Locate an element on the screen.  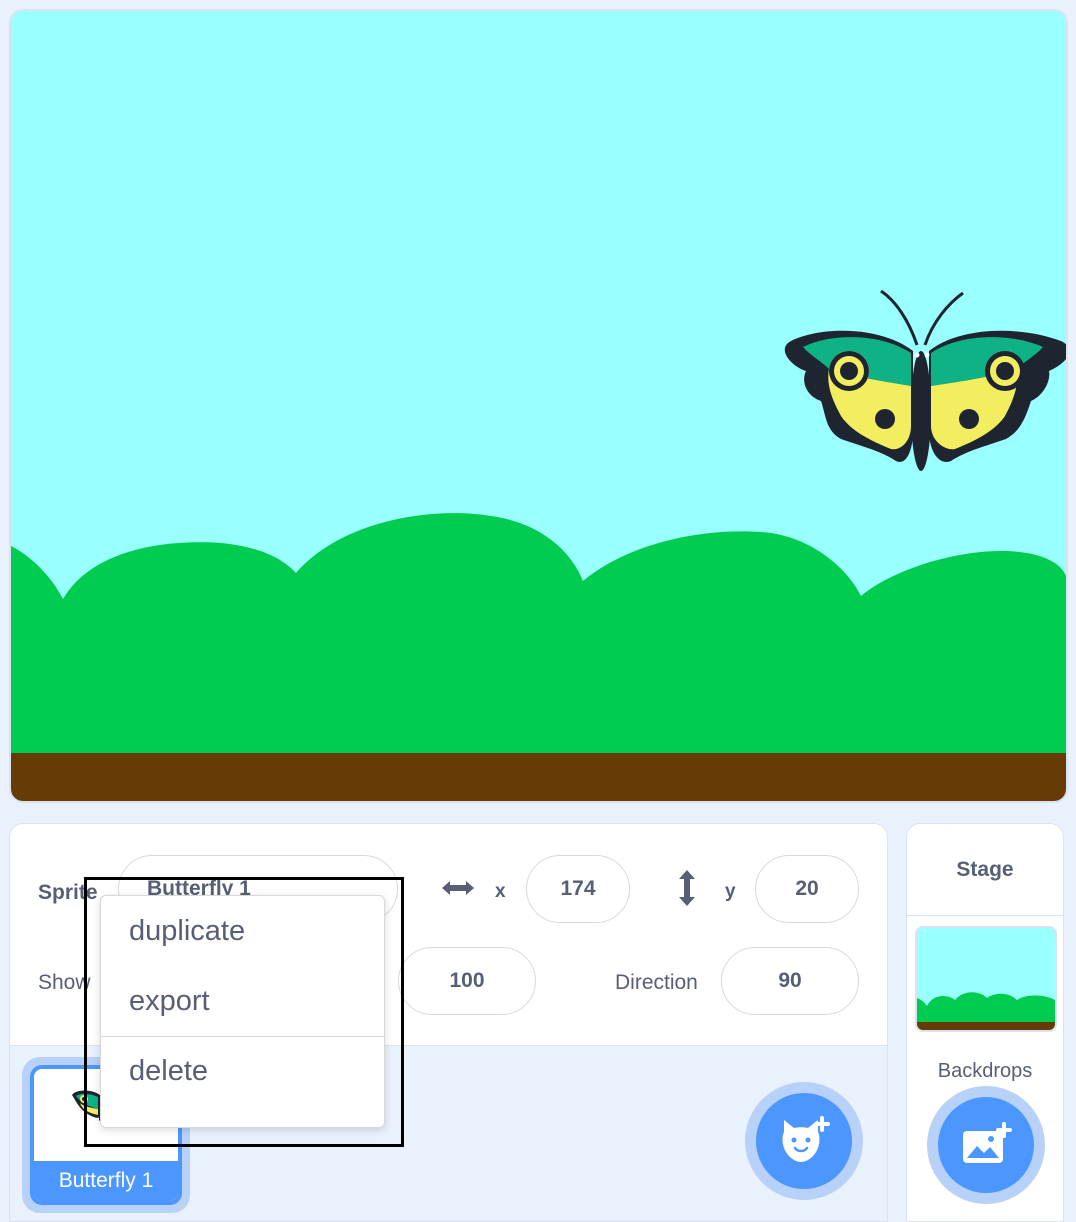
direction-input: 90 is located at coordinates (790, 981).